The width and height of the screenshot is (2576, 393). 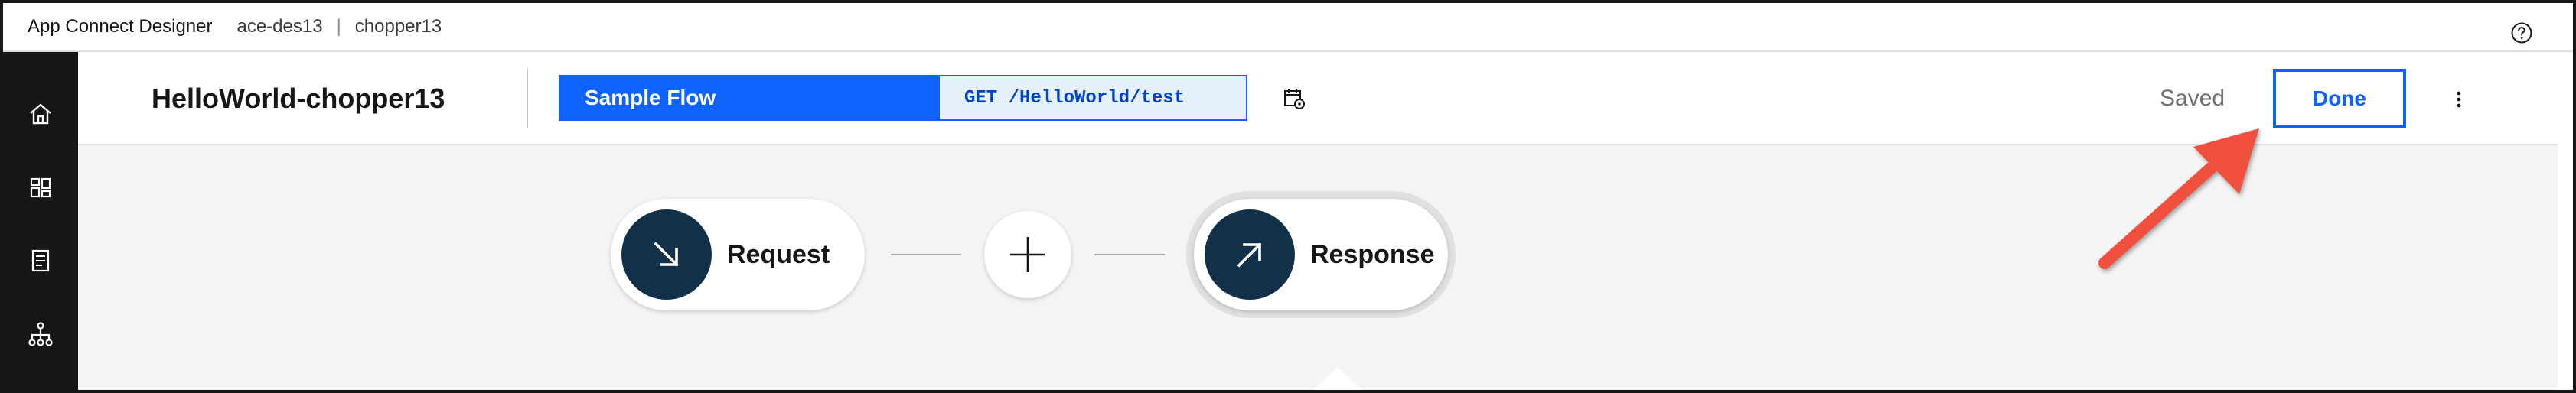 I want to click on help-circle-icon, so click(x=2521, y=32).